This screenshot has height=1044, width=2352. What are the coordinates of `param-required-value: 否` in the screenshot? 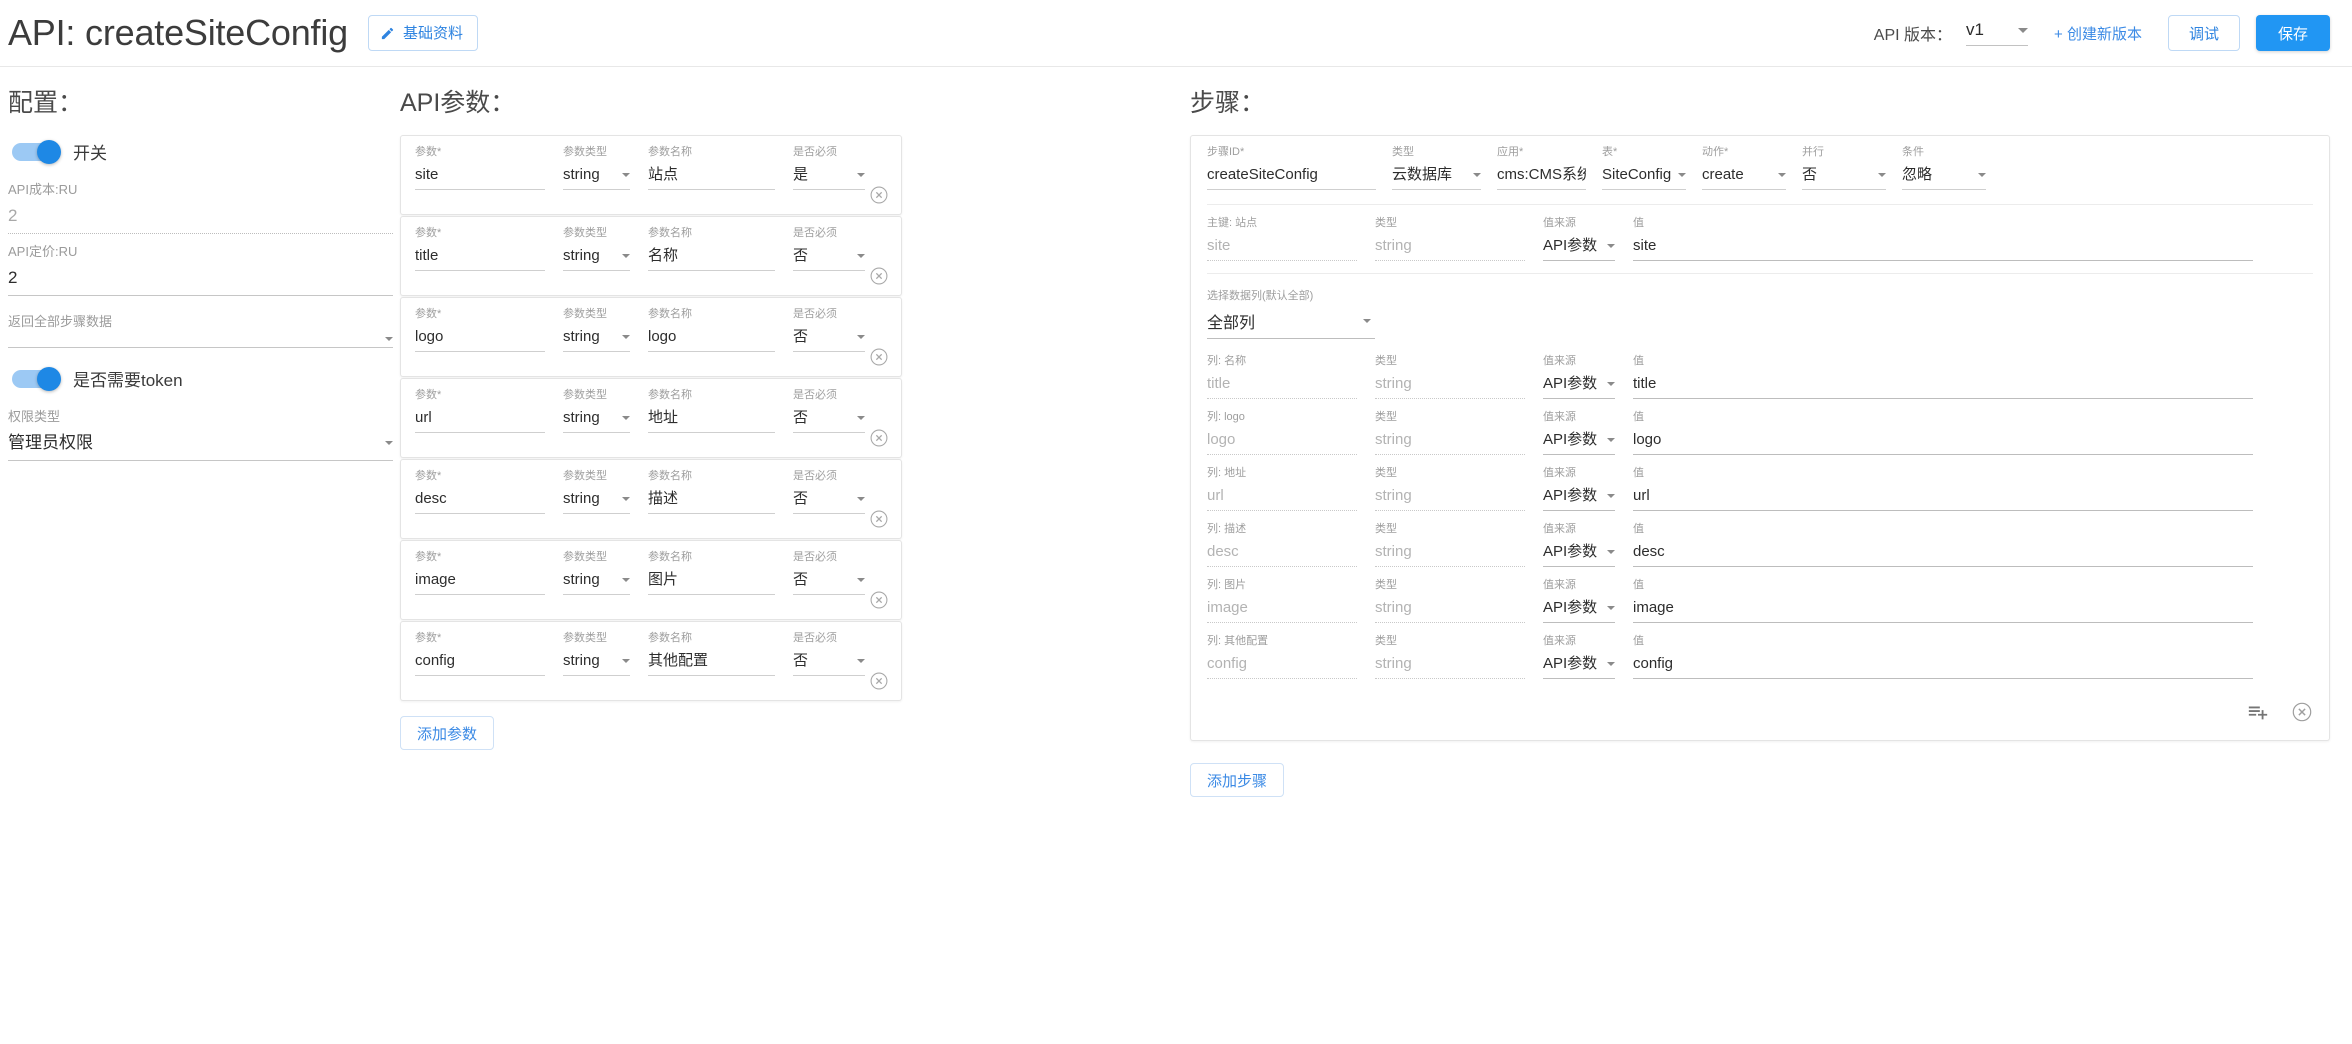 It's located at (801, 255).